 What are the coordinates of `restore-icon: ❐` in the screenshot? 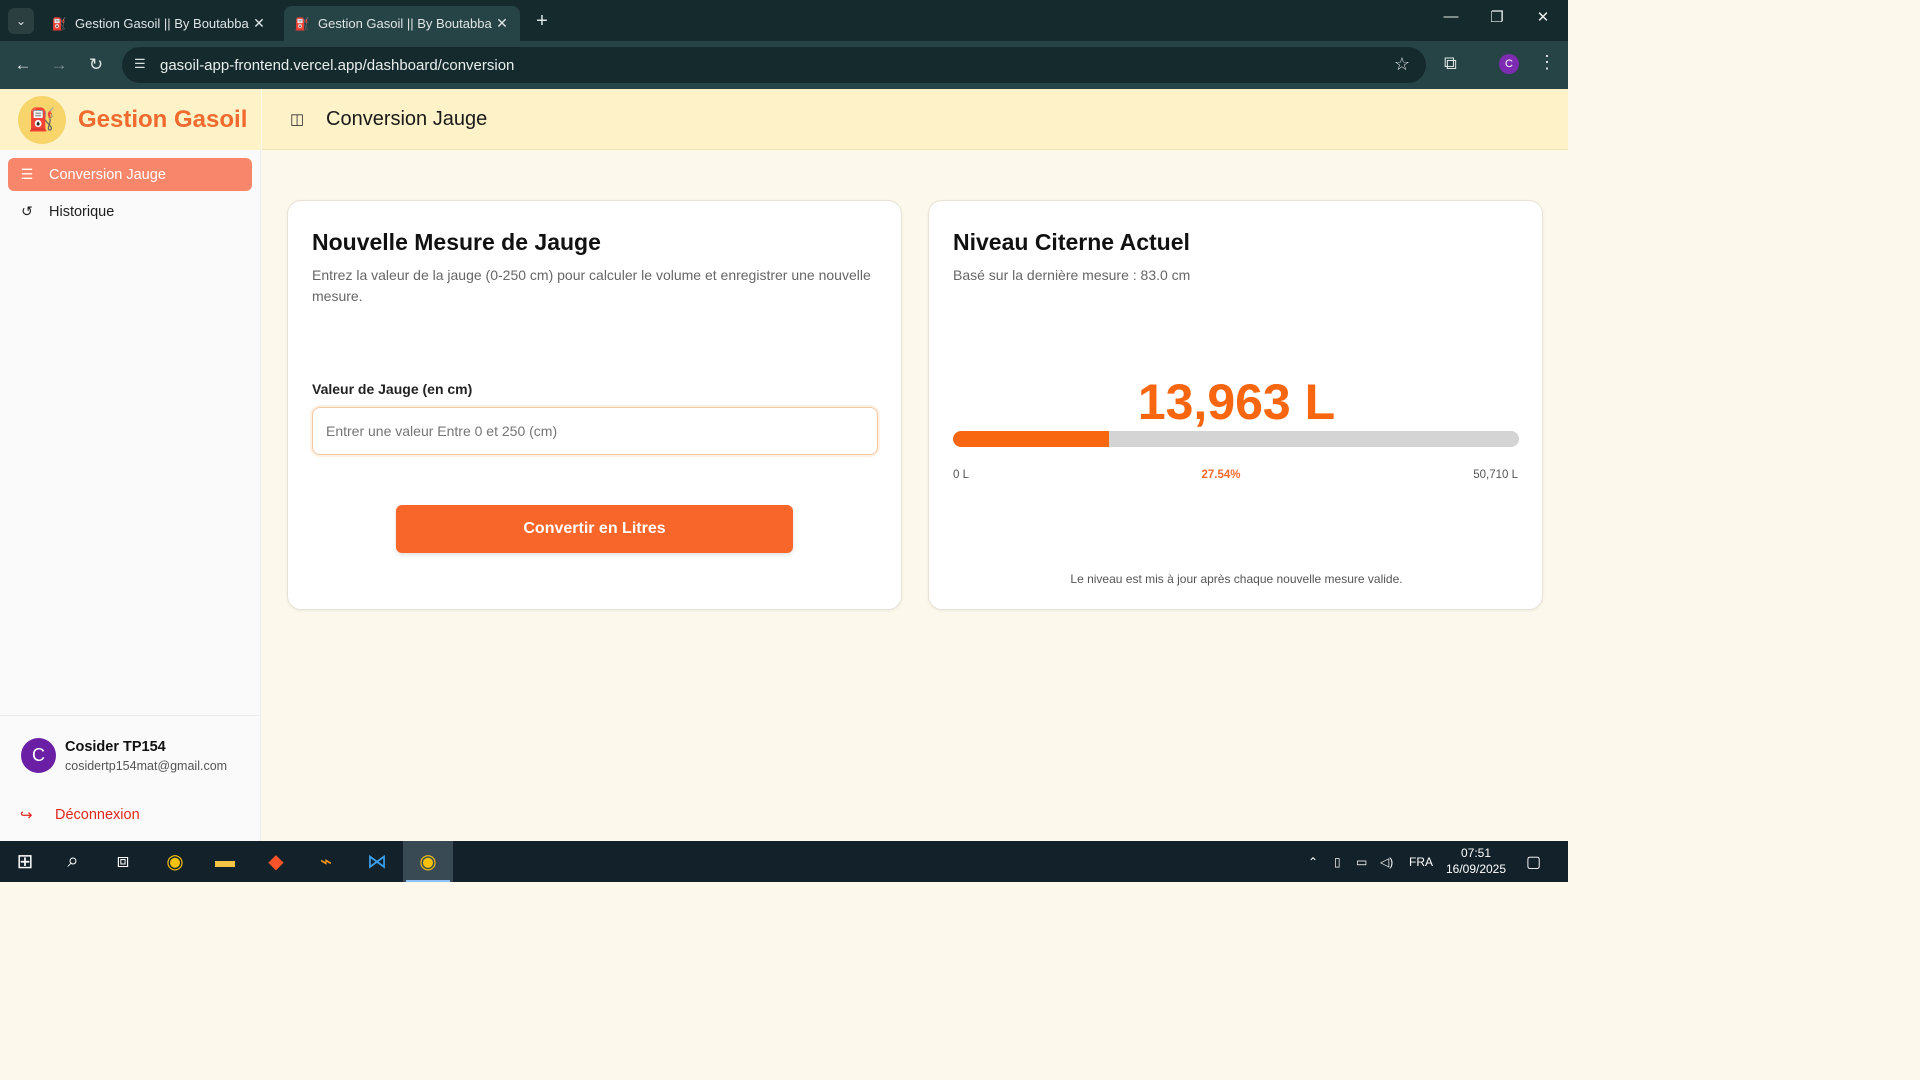 It's located at (1497, 17).